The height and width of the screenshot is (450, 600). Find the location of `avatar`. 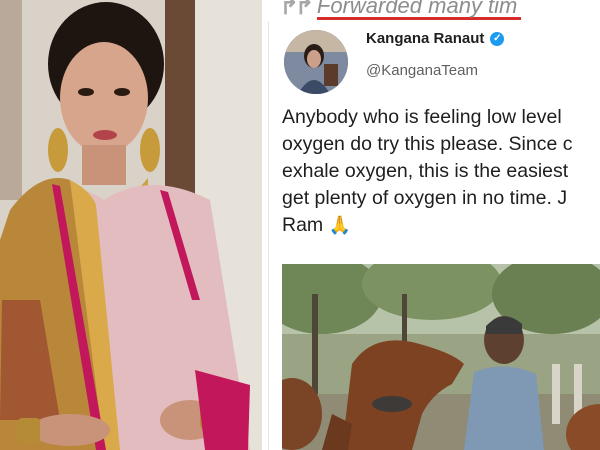

avatar is located at coordinates (316, 62).